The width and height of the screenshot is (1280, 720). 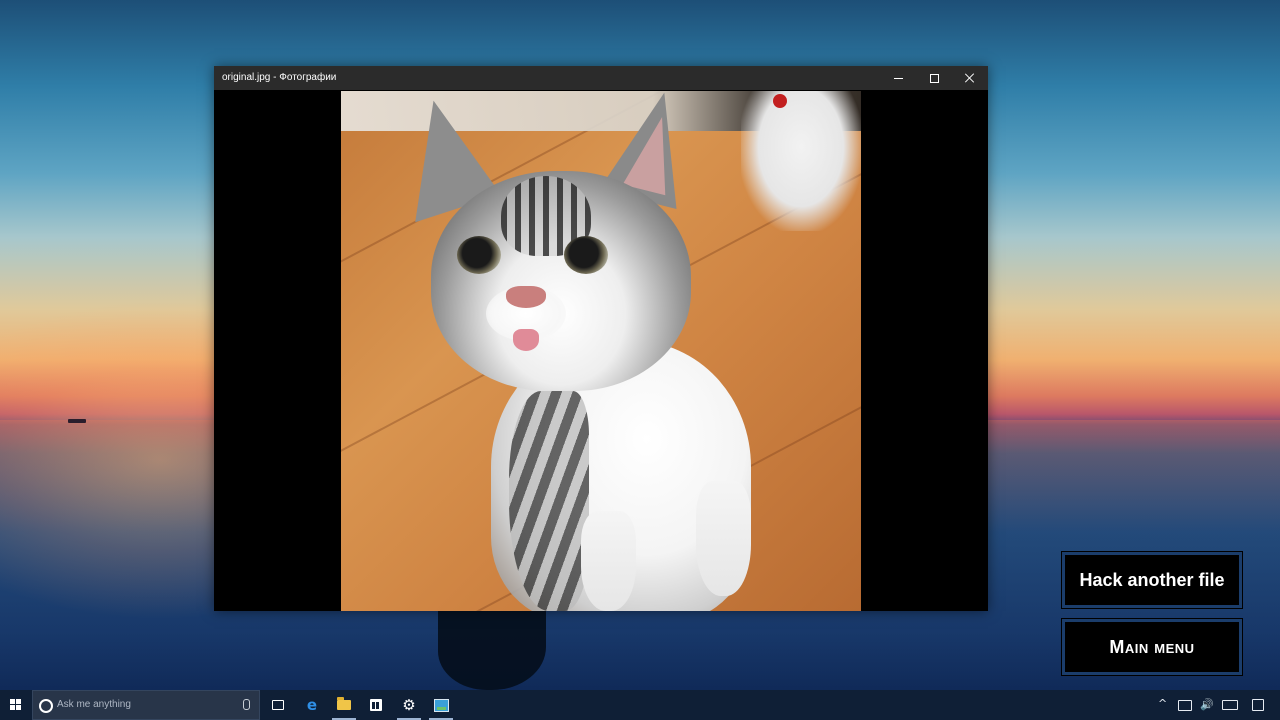 I want to click on taskbar: Ask me anything e ⚙ ^ 🔊, so click(x=640, y=705).